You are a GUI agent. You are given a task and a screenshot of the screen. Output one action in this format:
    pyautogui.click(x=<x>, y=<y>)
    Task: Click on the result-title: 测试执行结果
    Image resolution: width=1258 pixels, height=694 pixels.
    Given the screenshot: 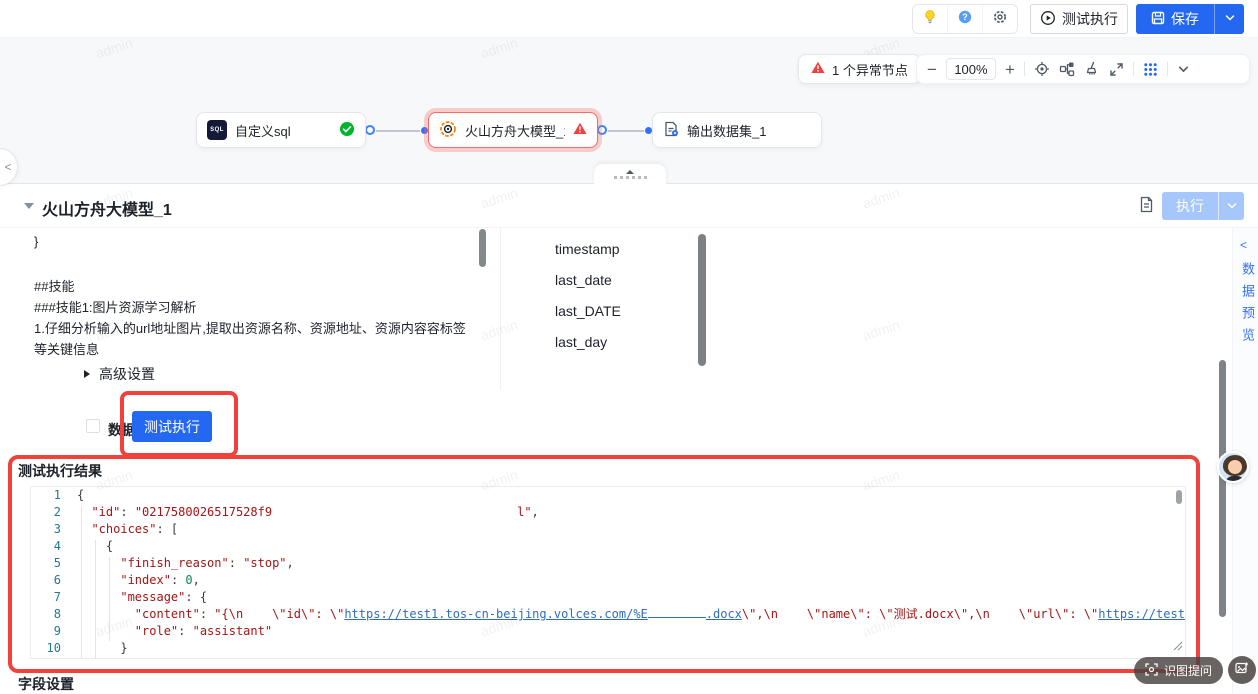 What is the action you would take?
    pyautogui.click(x=60, y=471)
    